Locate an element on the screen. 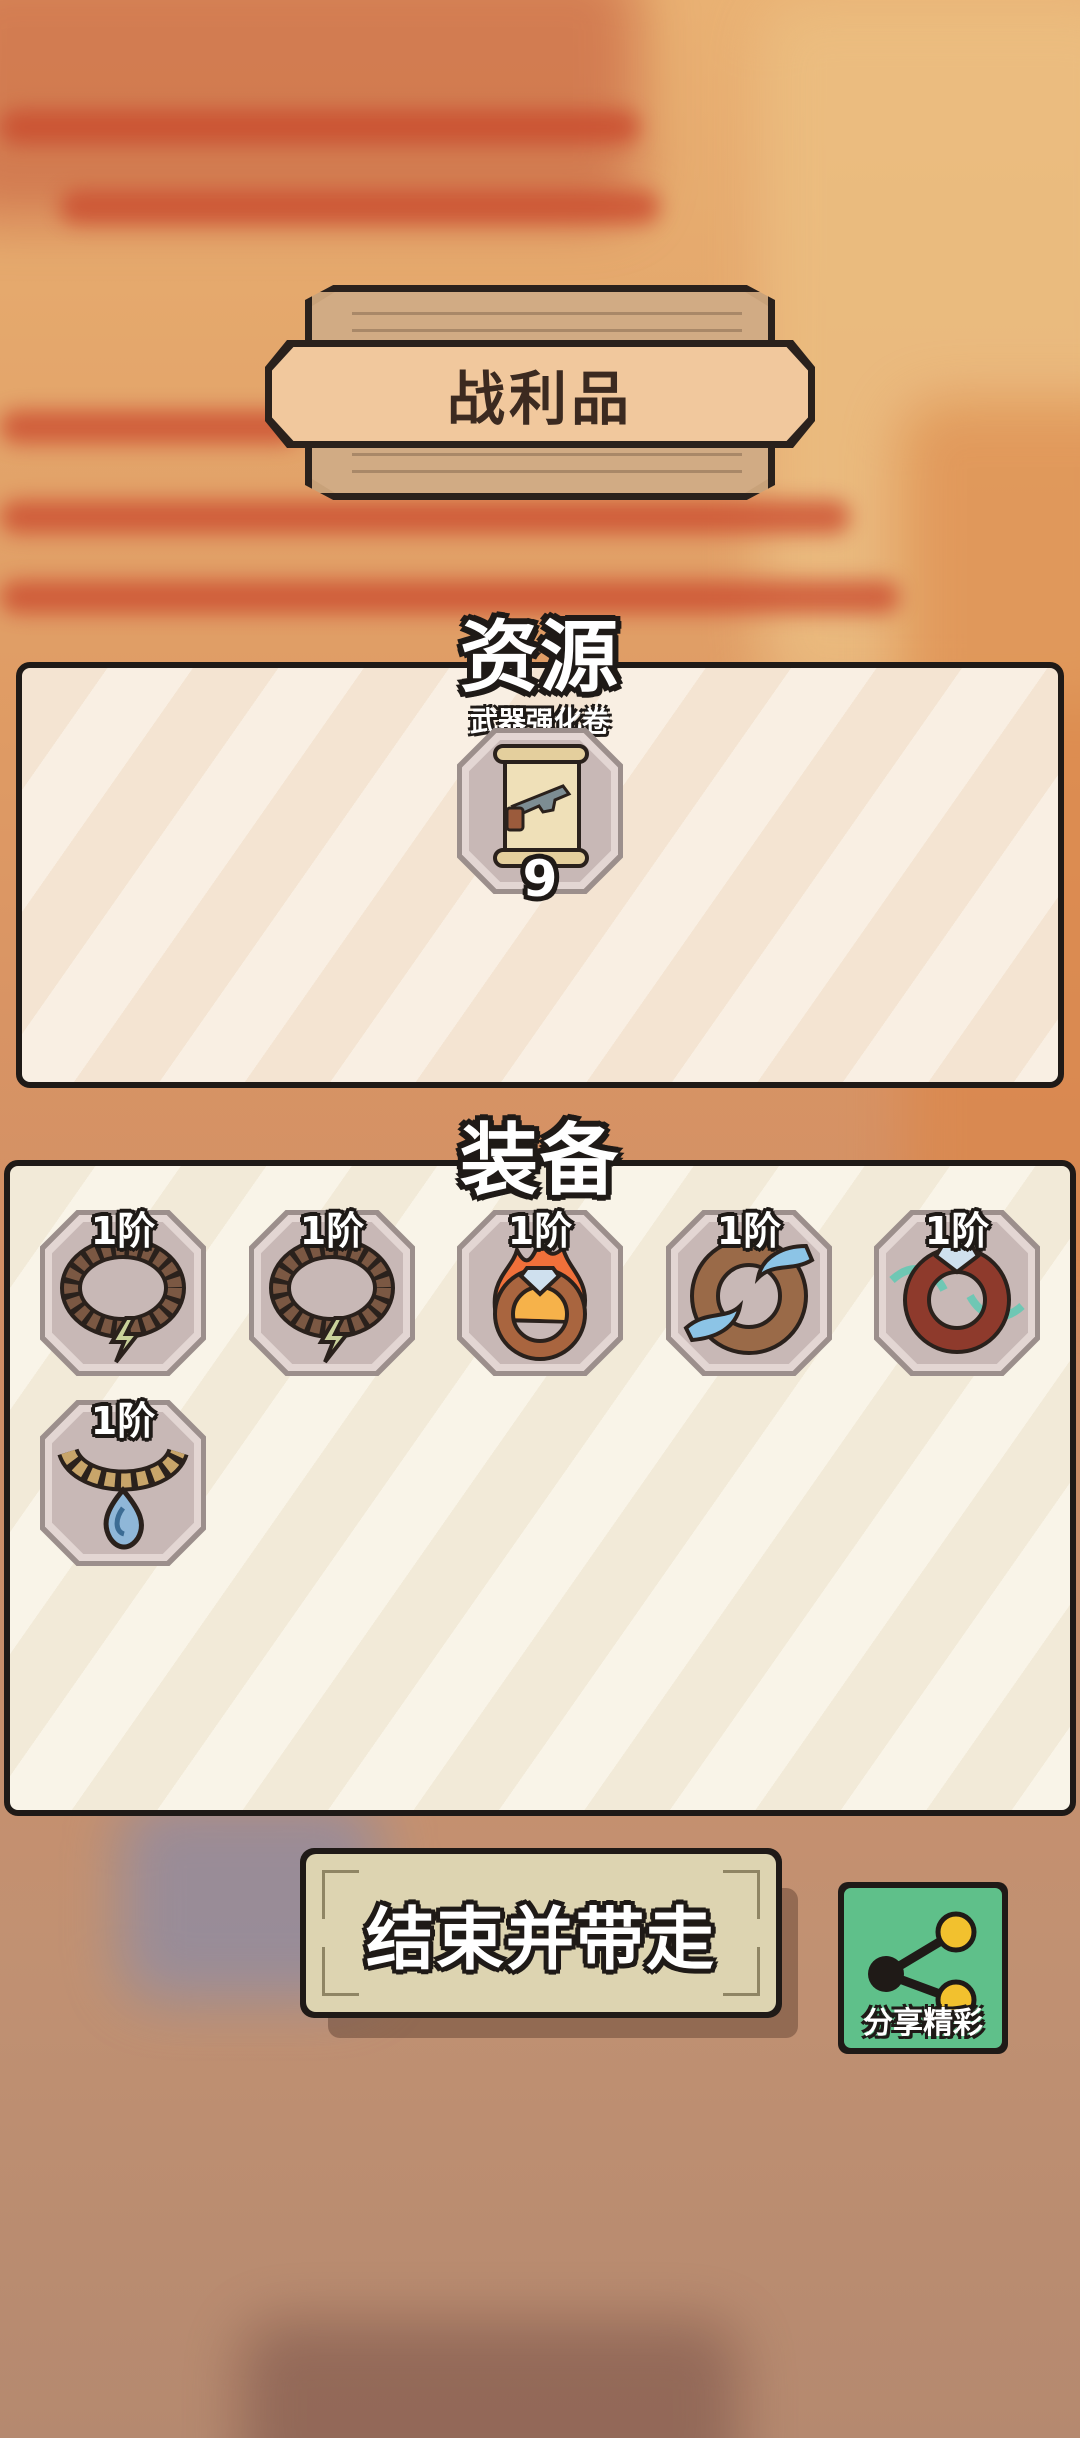  share-button: 分享精彩 is located at coordinates (923, 1968).